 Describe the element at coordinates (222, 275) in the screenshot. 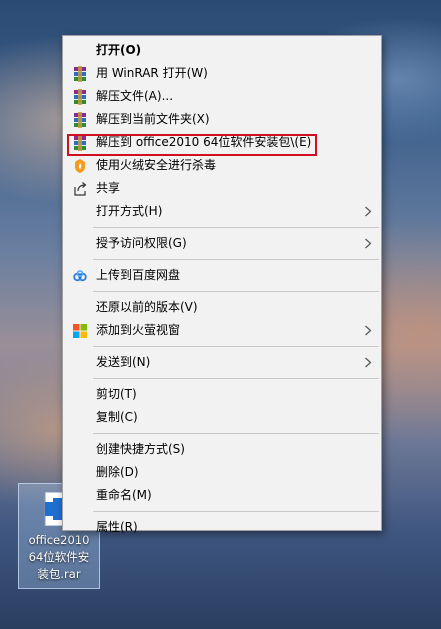

I see `menu-item-upload-baidu: 上传到百度网盘` at that location.